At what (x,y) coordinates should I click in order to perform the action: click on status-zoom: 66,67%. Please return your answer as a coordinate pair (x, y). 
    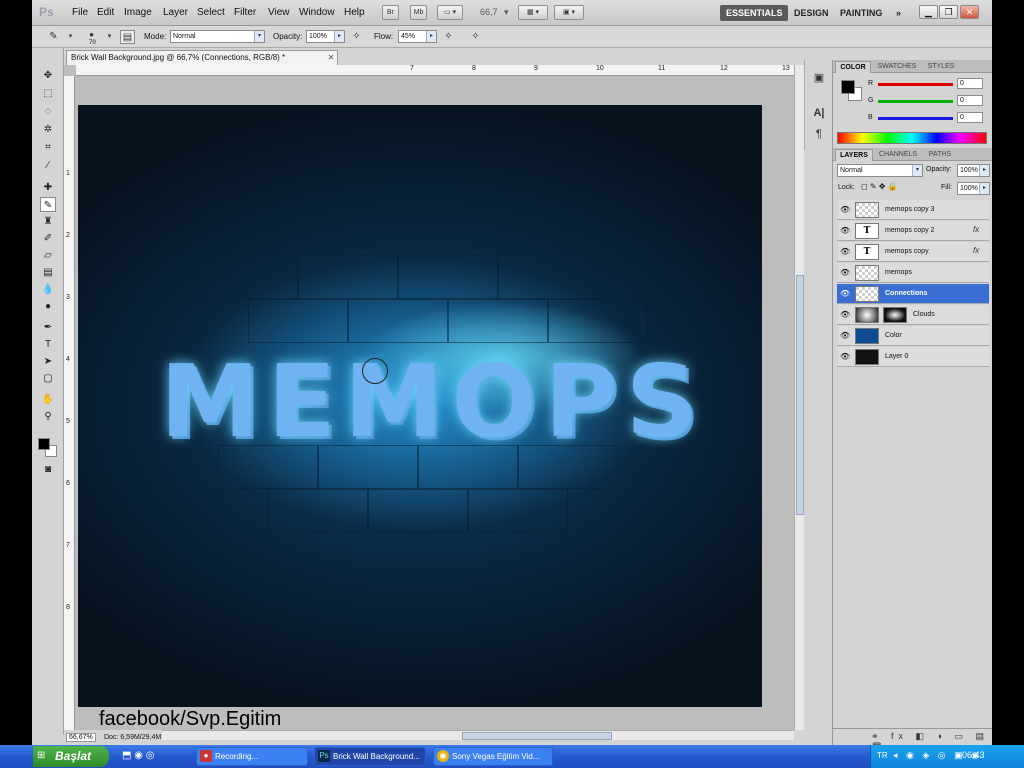
    Looking at the image, I should click on (81, 737).